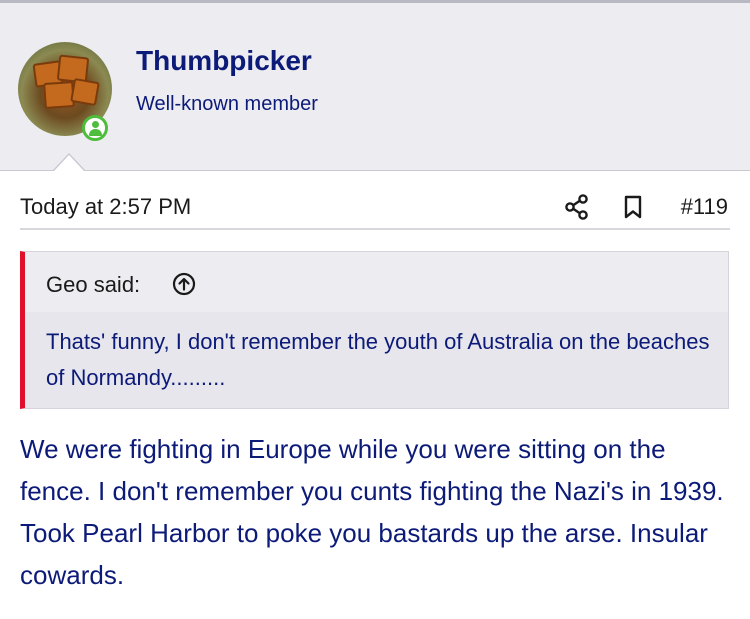 The height and width of the screenshot is (619, 750). I want to click on share-icon, so click(577, 207).